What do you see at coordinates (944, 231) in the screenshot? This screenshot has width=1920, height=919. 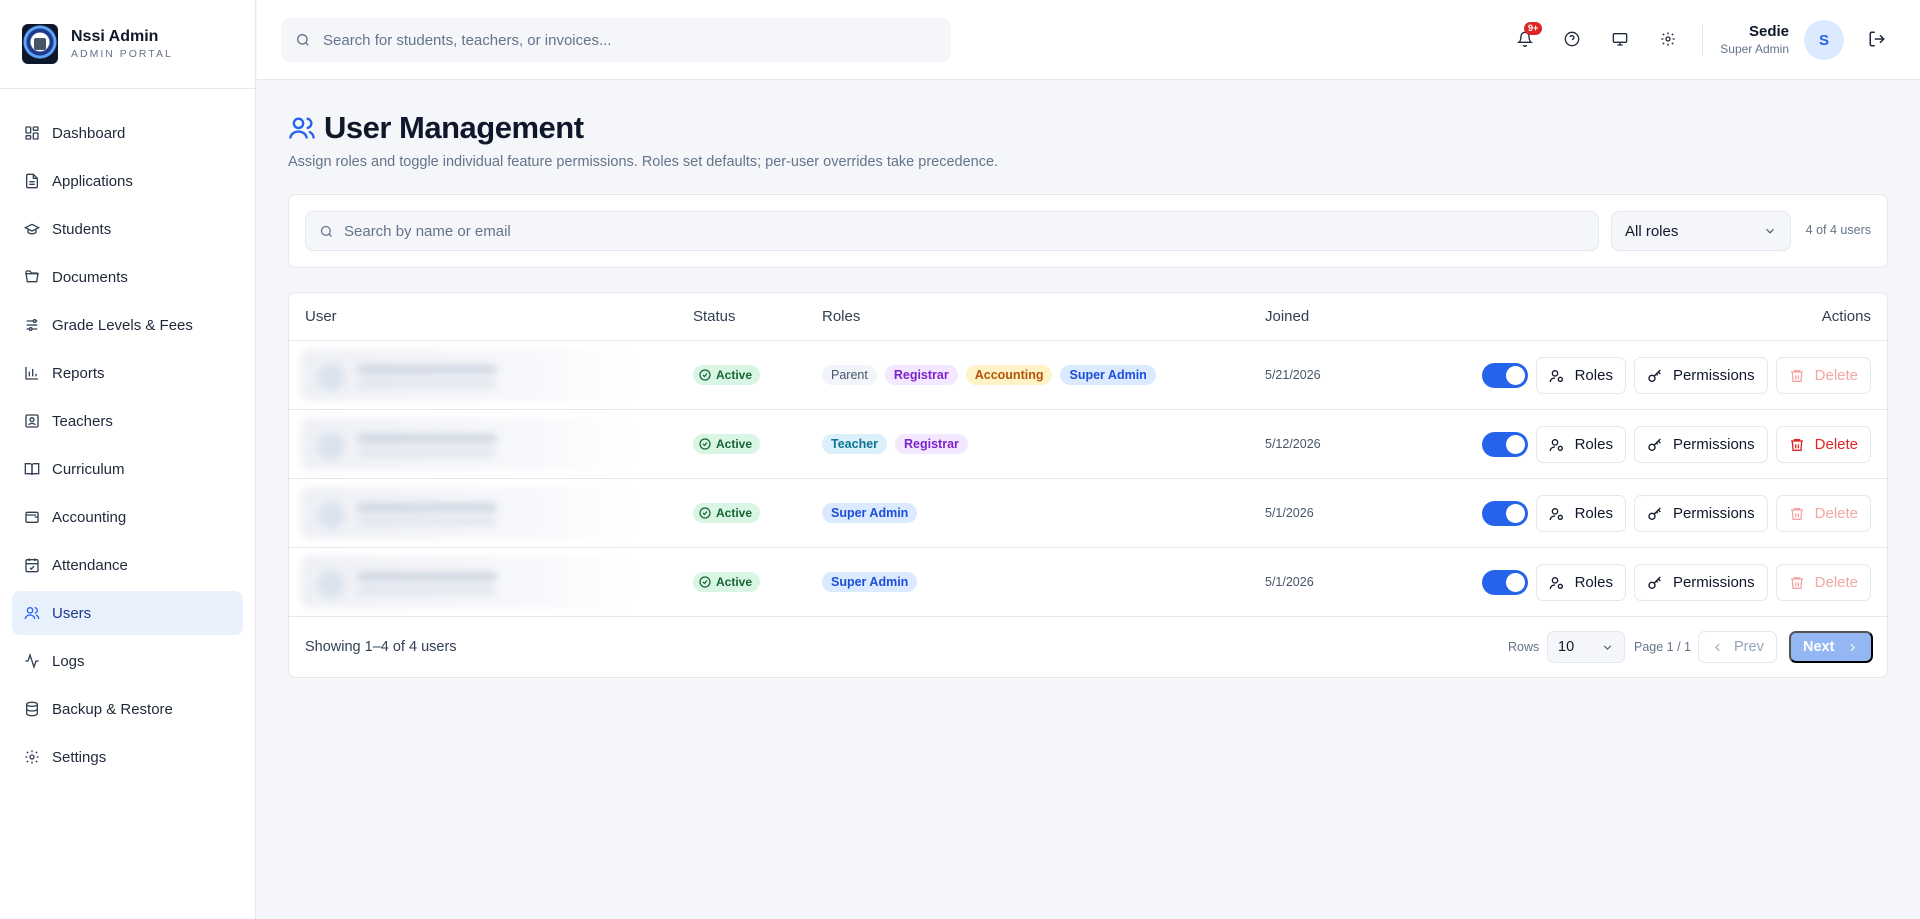 I see `user-search-input` at bounding box center [944, 231].